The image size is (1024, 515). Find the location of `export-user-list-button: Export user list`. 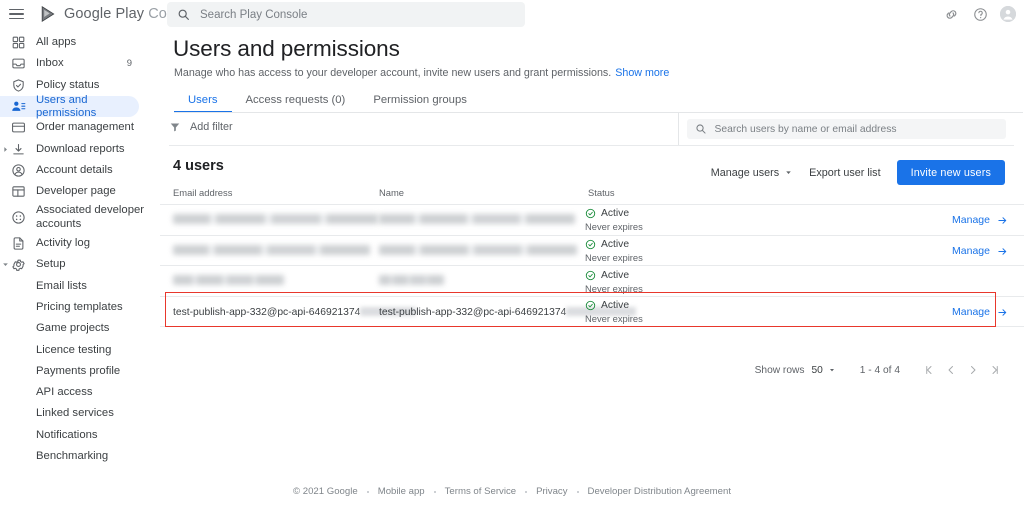

export-user-list-button: Export user list is located at coordinates (844, 173).